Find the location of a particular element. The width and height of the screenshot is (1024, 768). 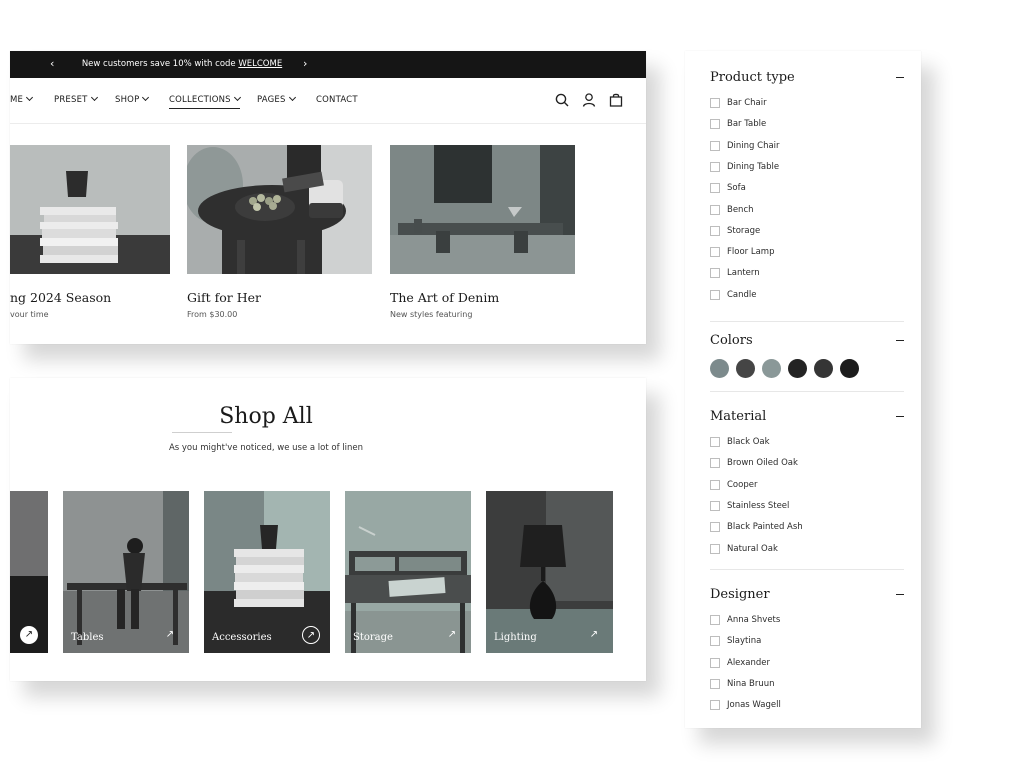

tile-label: Storage is located at coordinates (373, 637).